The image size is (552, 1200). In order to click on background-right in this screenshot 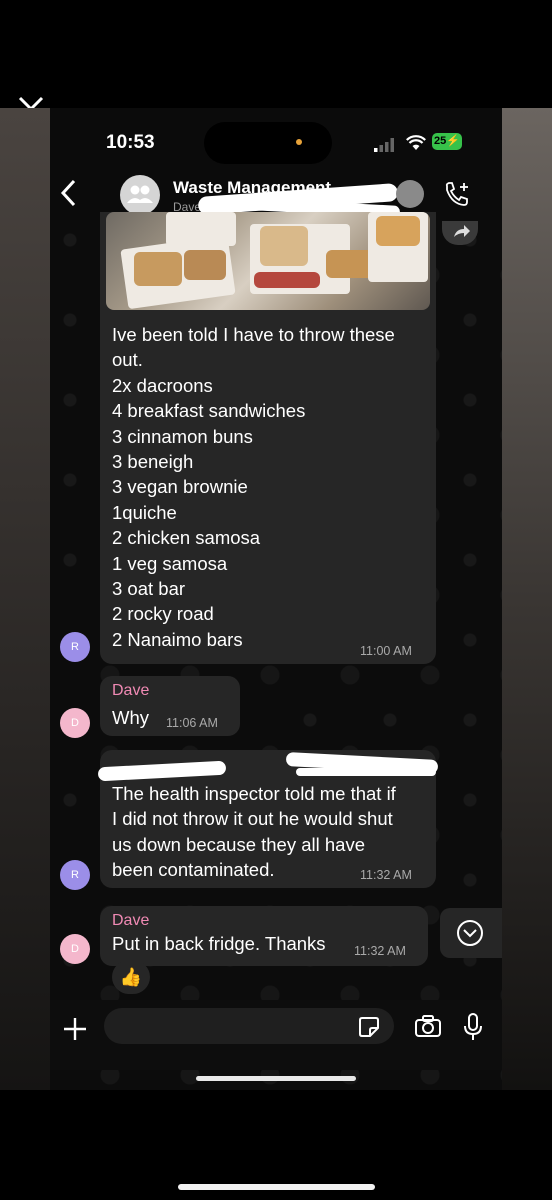, I will do `click(527, 599)`.